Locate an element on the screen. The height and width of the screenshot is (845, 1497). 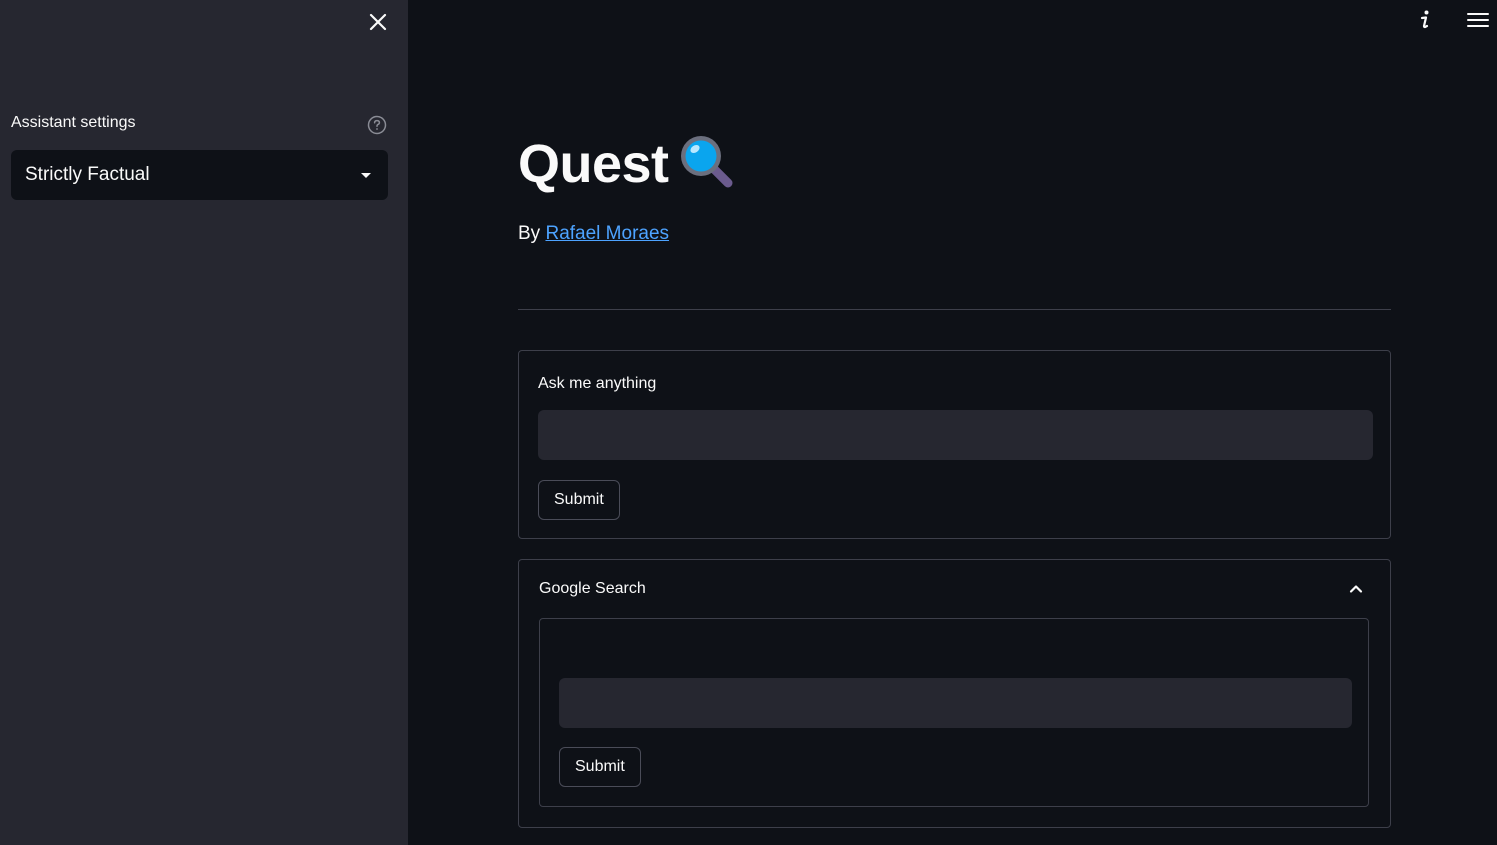
assistant-settings-label: Assistant settings is located at coordinates (73, 122).